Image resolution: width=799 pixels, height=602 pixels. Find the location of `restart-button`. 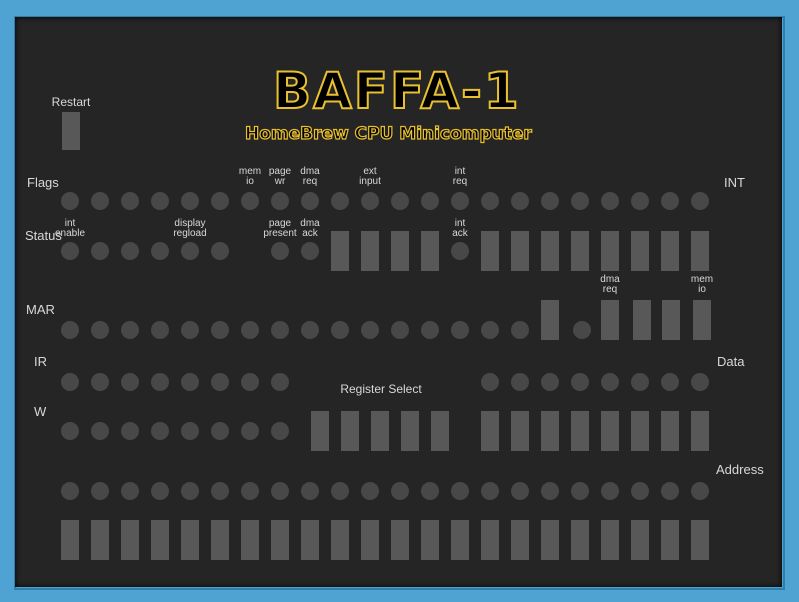

restart-button is located at coordinates (71, 131).